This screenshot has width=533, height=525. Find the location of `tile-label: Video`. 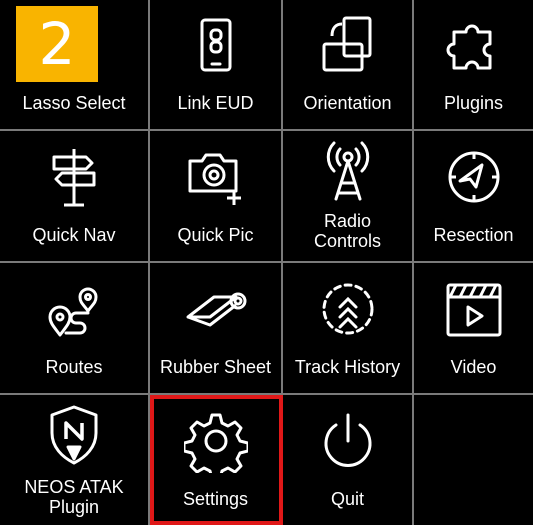

tile-label: Video is located at coordinates (473, 367).